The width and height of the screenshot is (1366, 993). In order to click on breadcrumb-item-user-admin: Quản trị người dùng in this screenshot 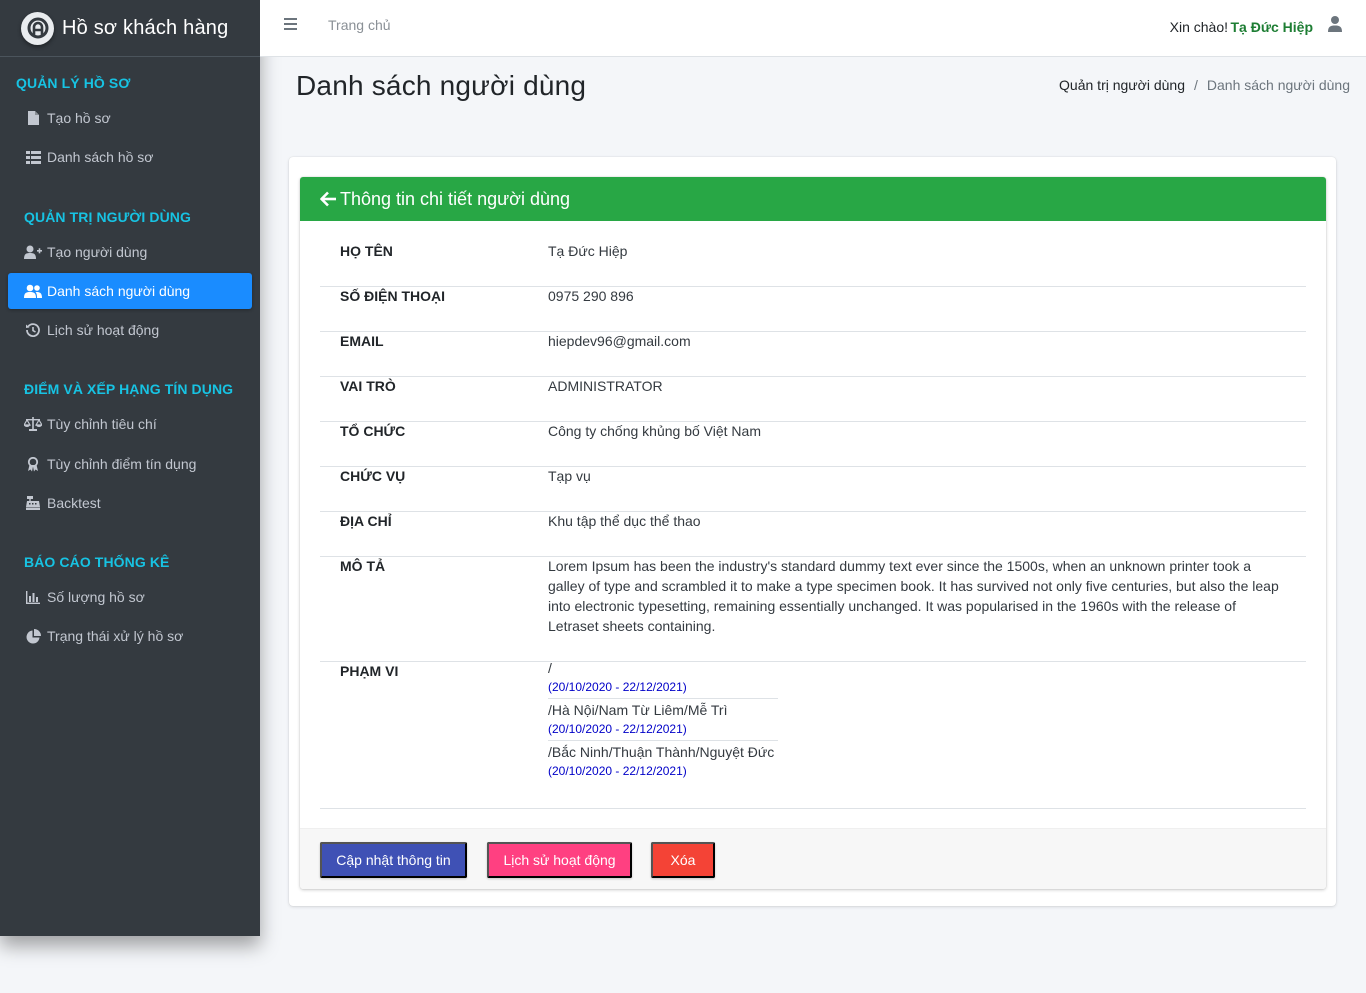, I will do `click(1122, 85)`.